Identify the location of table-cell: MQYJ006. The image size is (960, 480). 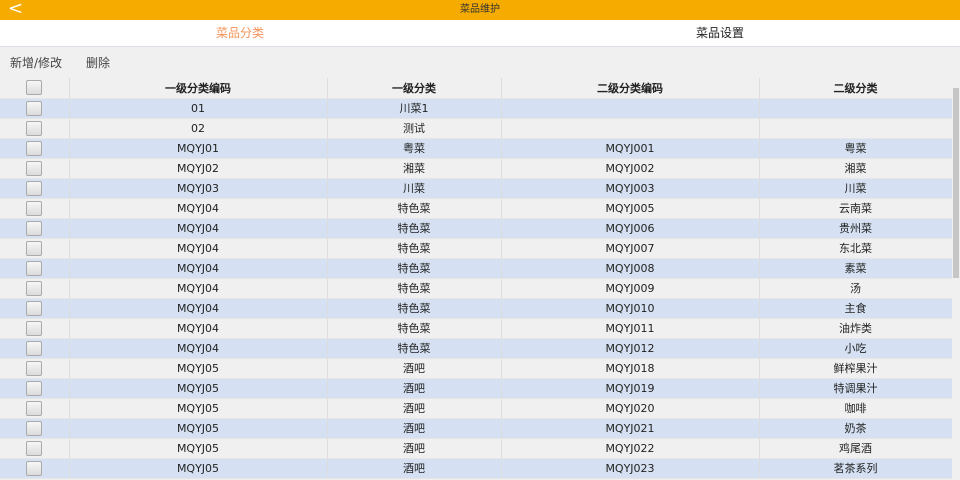
(630, 228).